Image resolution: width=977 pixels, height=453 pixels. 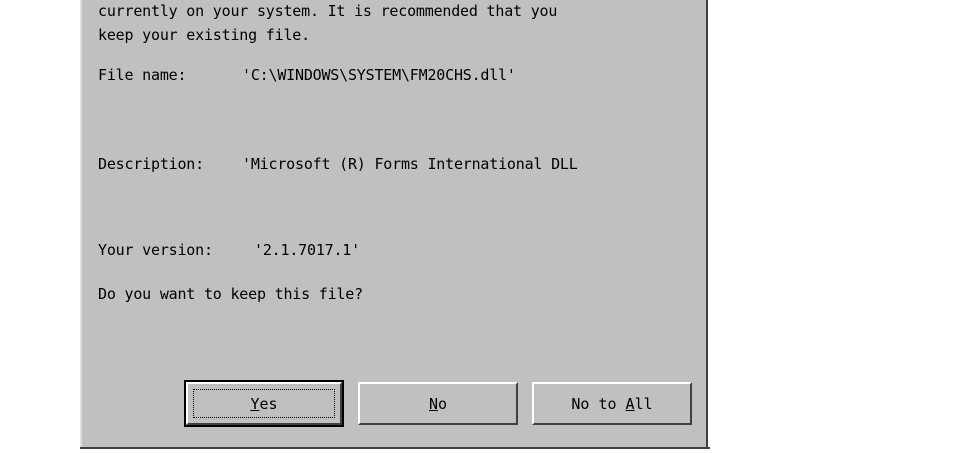 I want to click on version-value: '2.1.7017.1', so click(x=307, y=250).